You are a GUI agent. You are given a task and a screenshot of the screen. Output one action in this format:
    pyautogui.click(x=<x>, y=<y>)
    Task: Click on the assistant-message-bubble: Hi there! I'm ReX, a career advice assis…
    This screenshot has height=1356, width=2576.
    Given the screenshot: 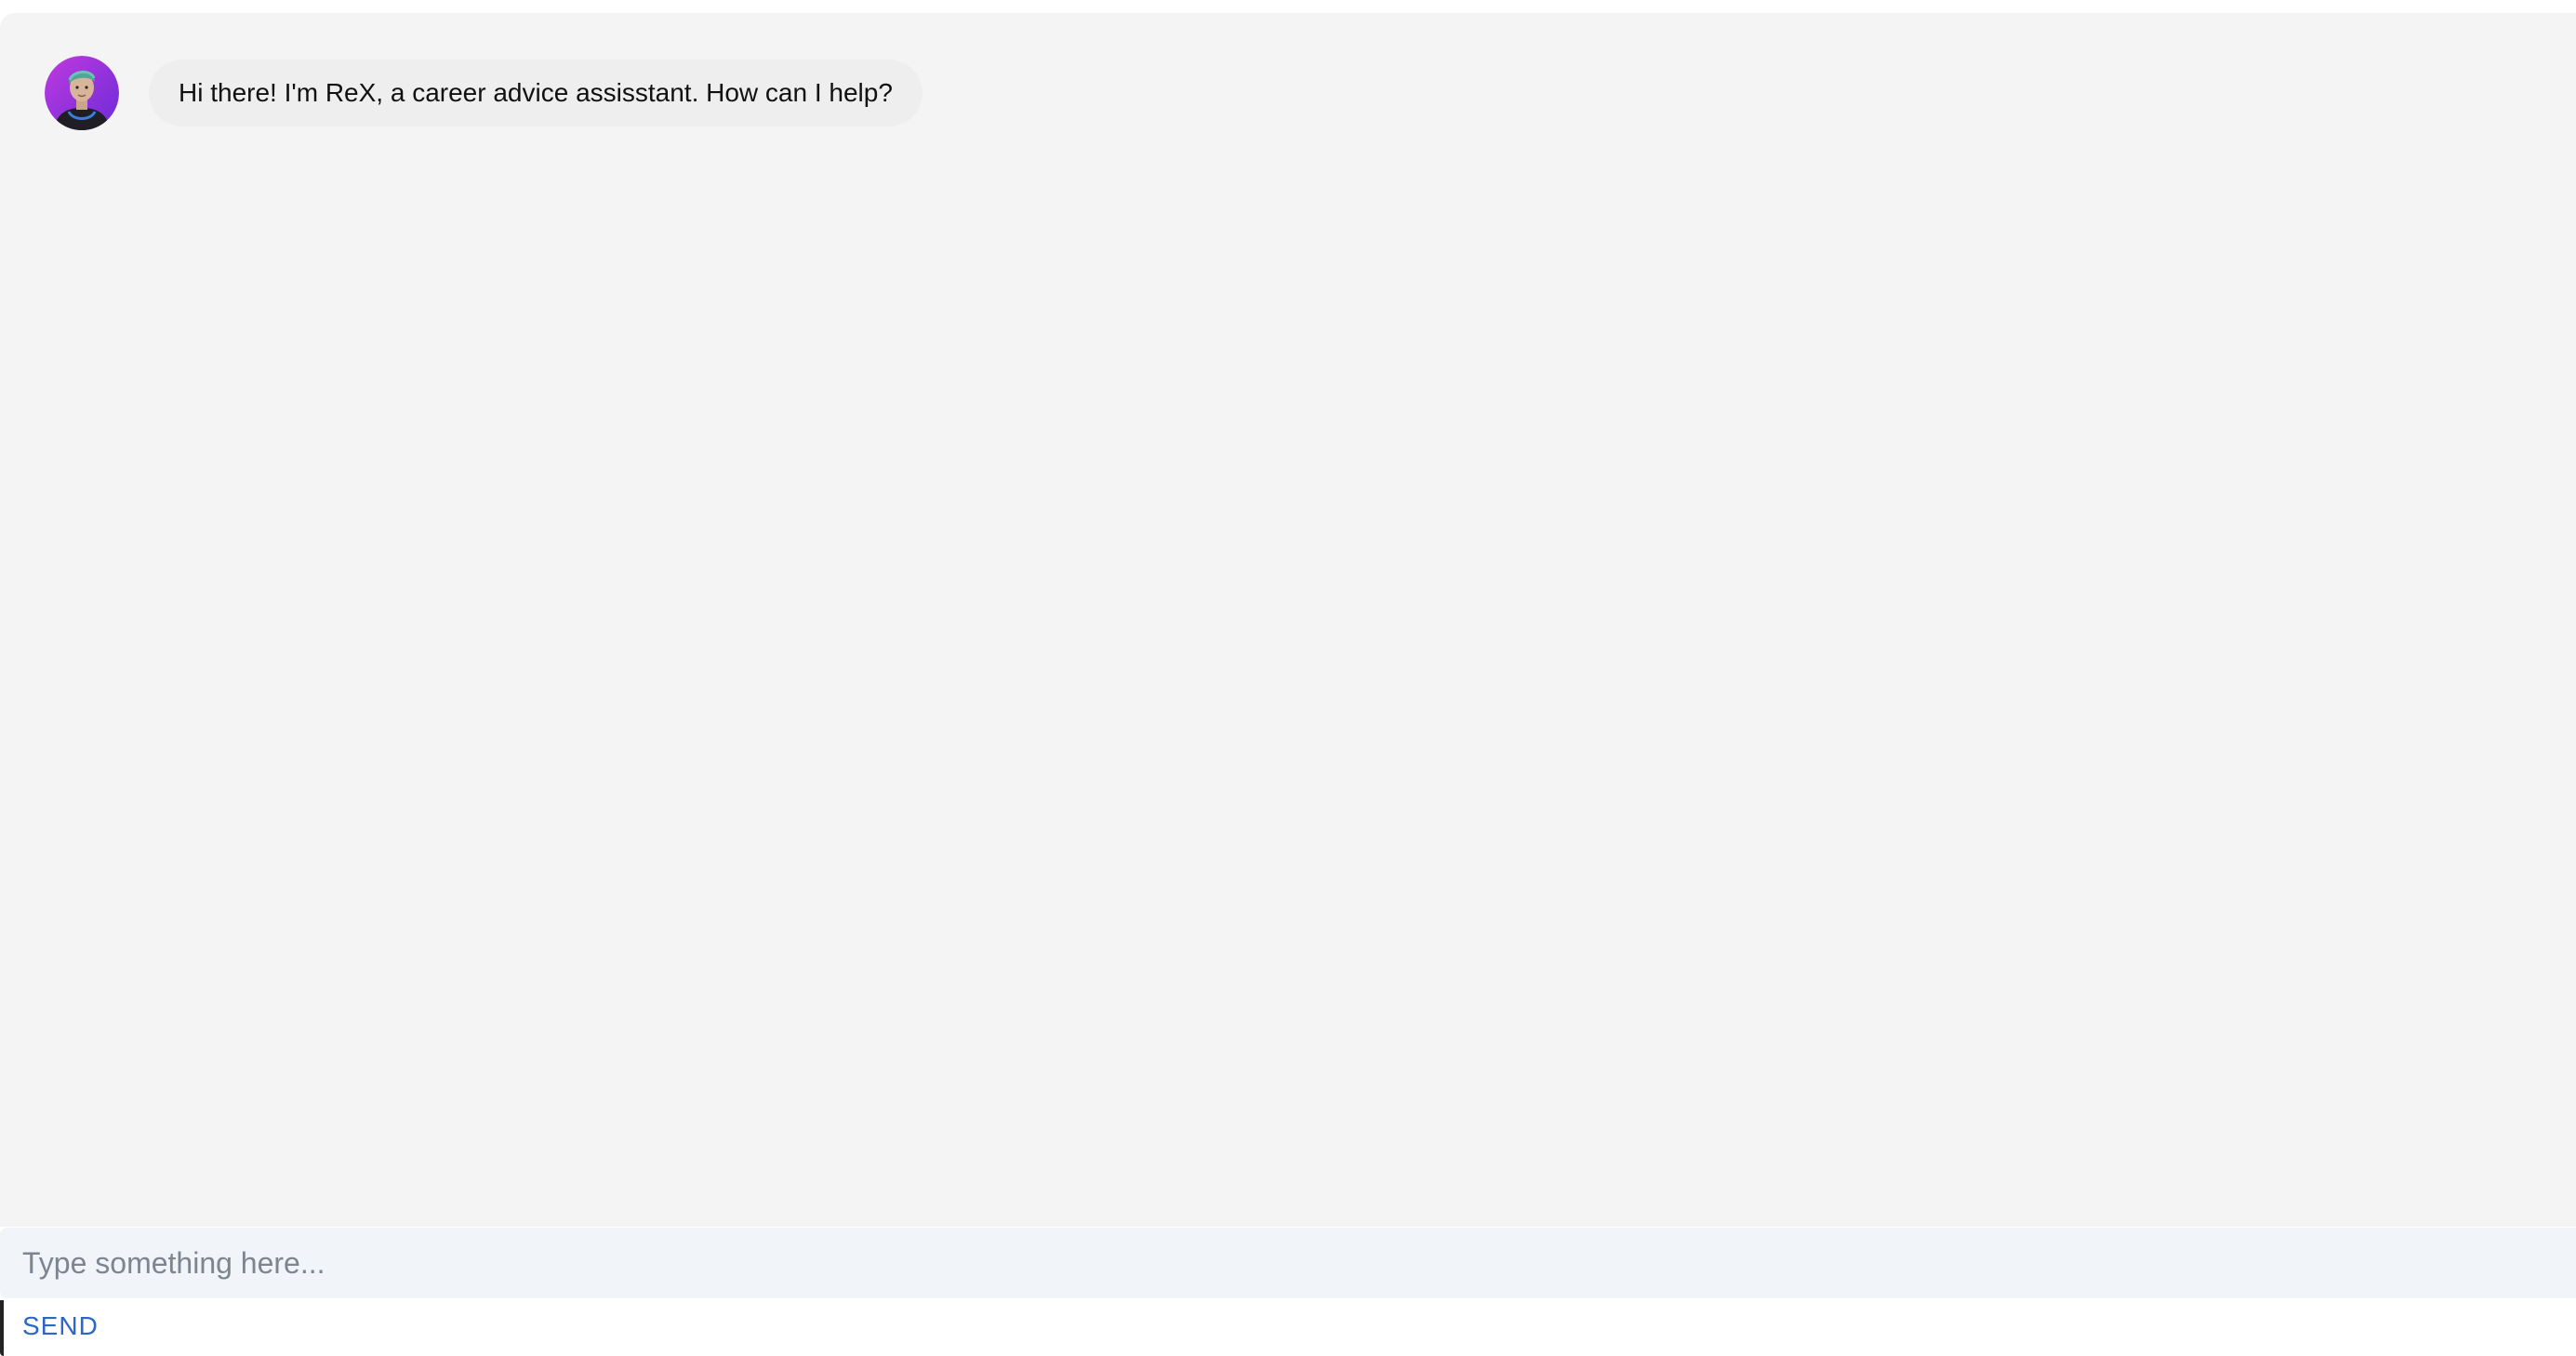 What is the action you would take?
    pyautogui.click(x=536, y=93)
    